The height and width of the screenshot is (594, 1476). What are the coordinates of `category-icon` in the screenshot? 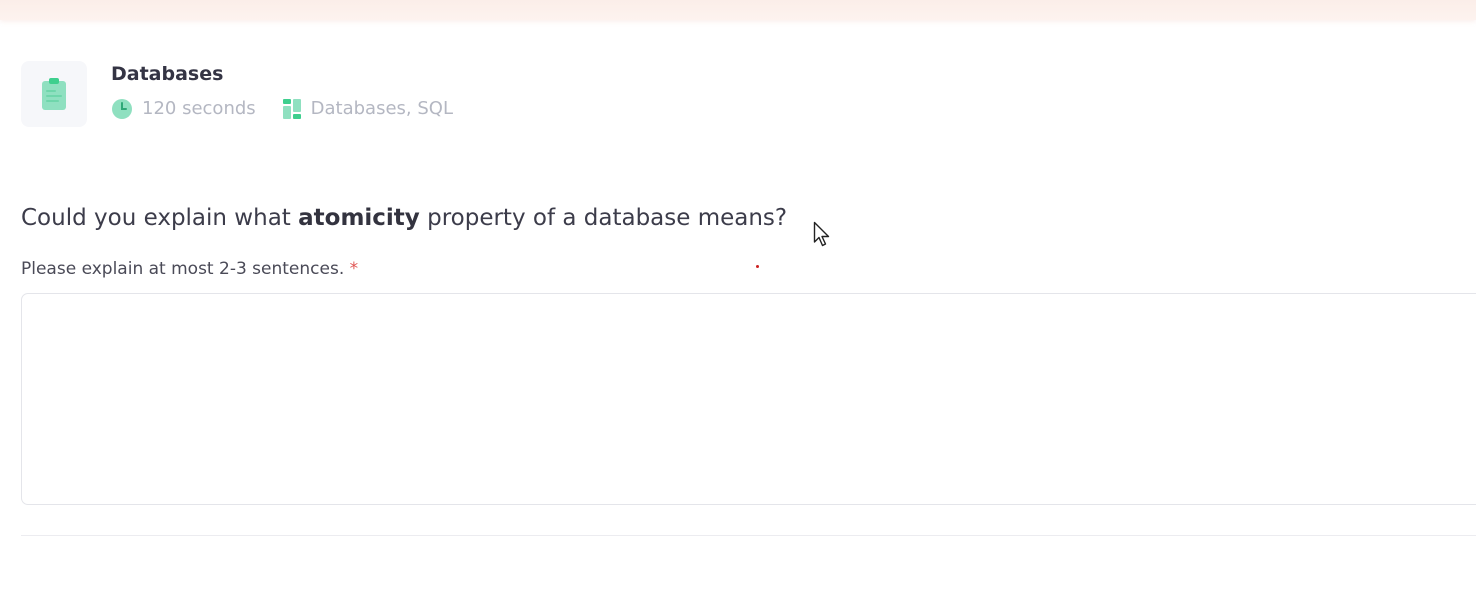 It's located at (291, 109).